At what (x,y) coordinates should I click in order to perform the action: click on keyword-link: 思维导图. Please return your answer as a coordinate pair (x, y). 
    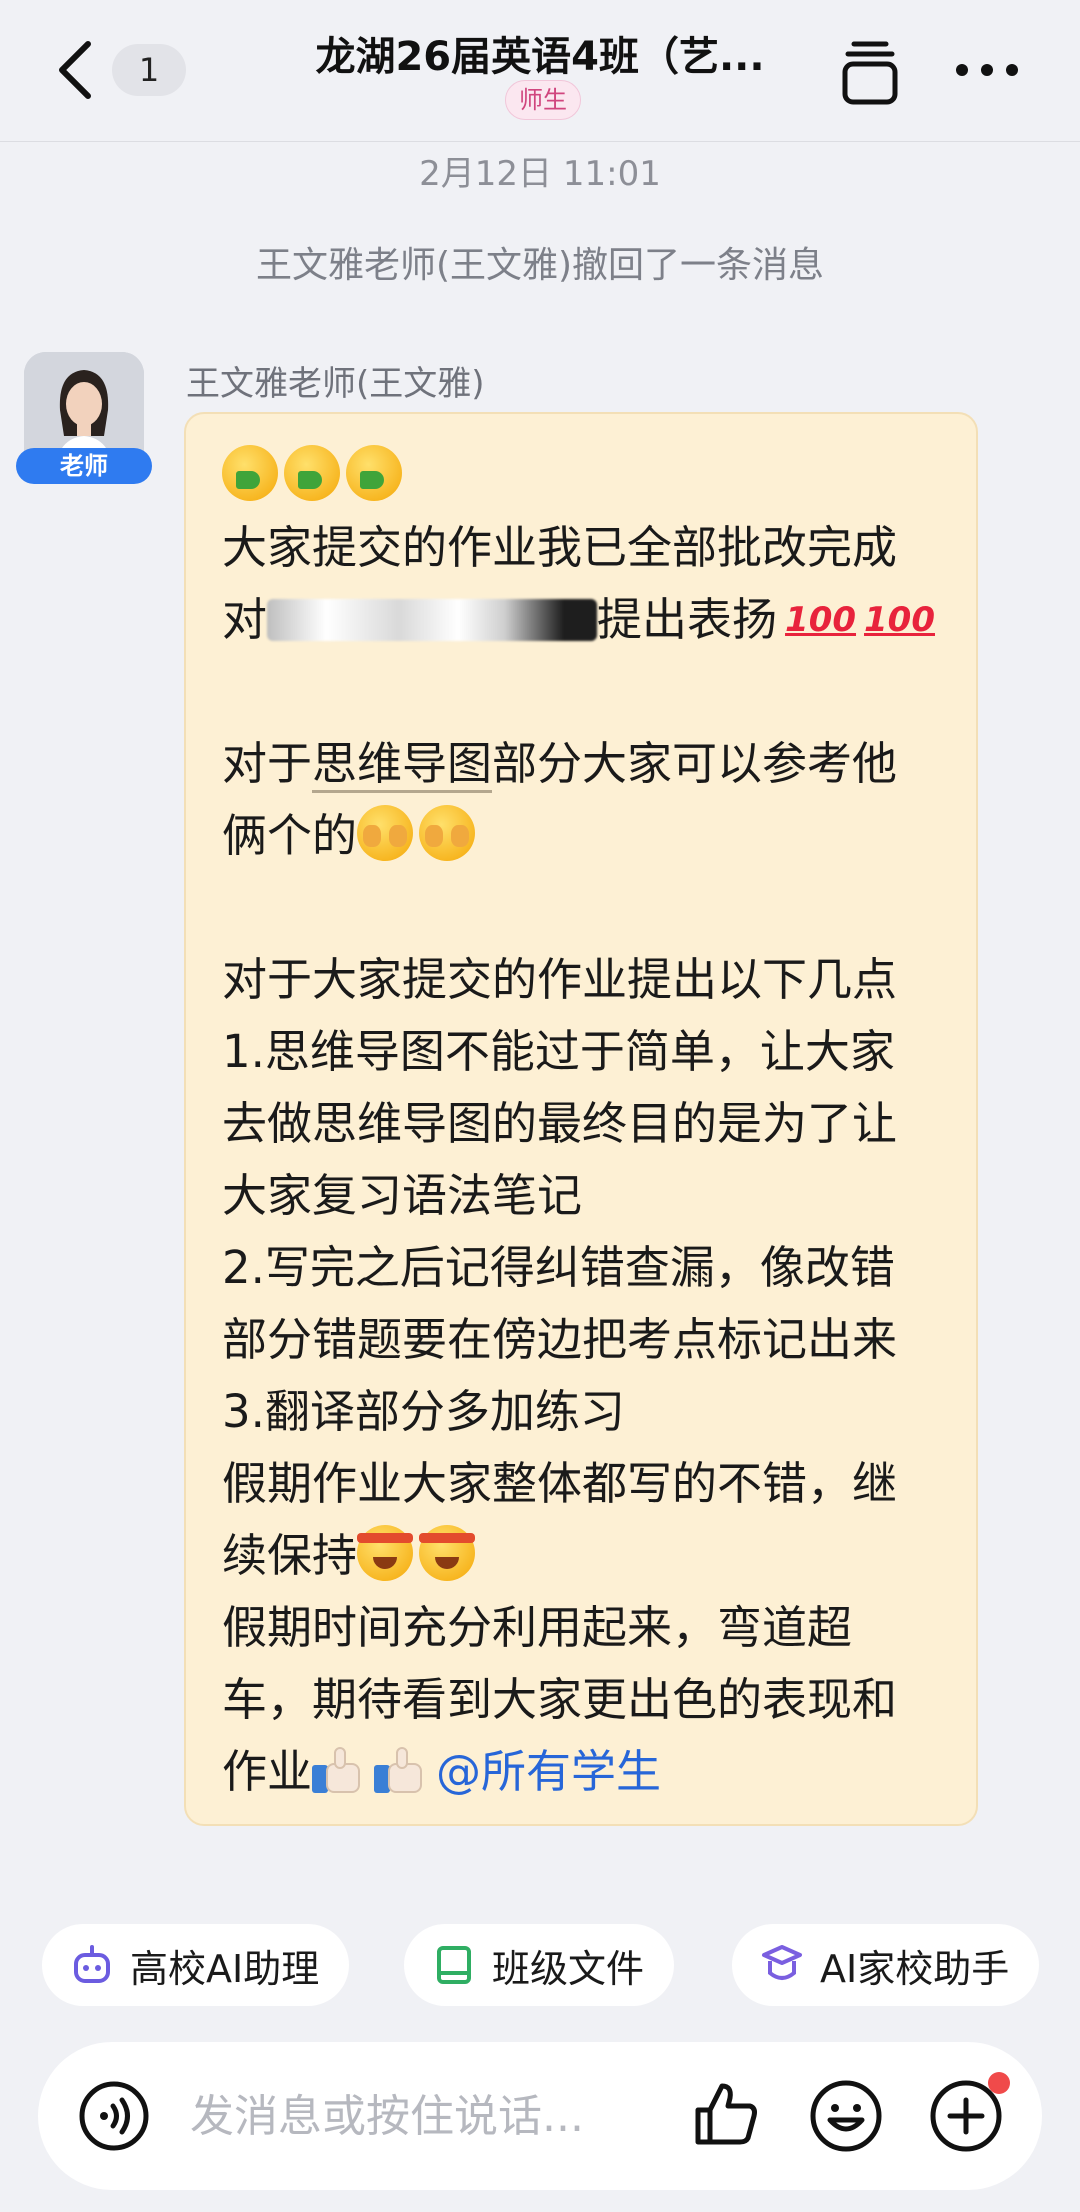
    Looking at the image, I should click on (402, 765).